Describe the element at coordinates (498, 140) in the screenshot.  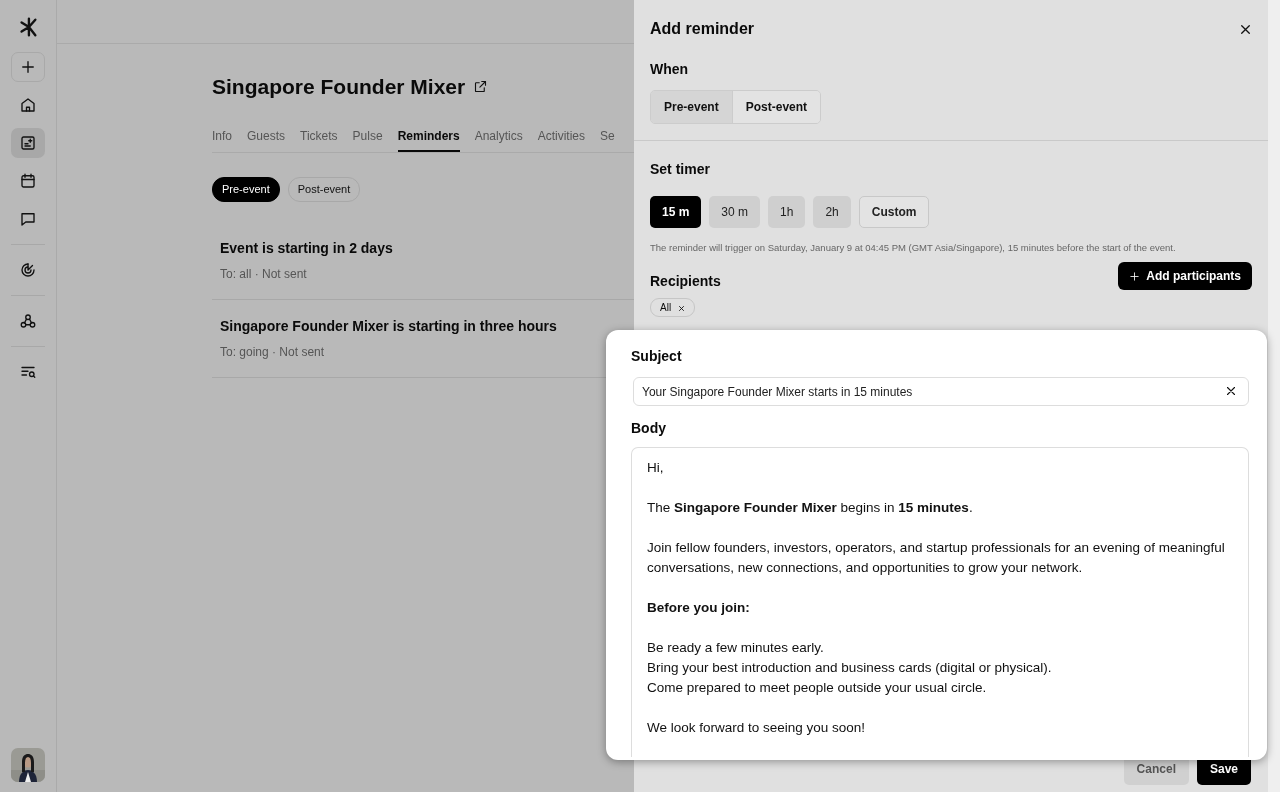
I see `tab: Analytics` at that location.